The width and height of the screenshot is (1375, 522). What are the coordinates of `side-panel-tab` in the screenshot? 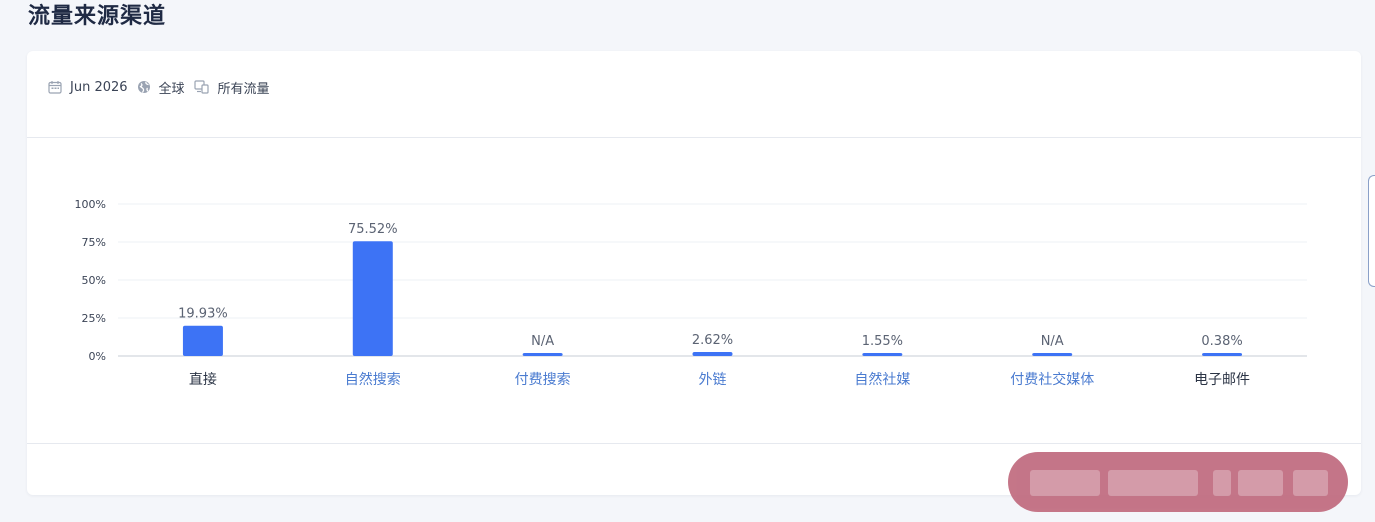 It's located at (1371, 231).